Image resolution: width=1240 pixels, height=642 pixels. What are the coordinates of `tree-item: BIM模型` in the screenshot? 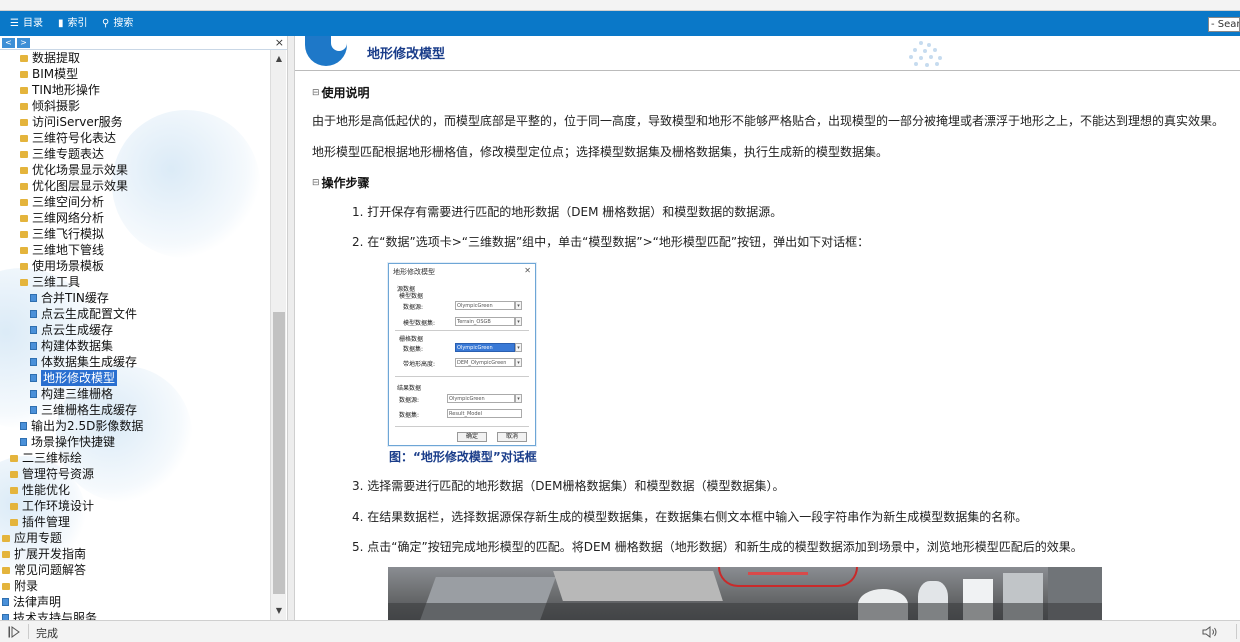 It's located at (49, 74).